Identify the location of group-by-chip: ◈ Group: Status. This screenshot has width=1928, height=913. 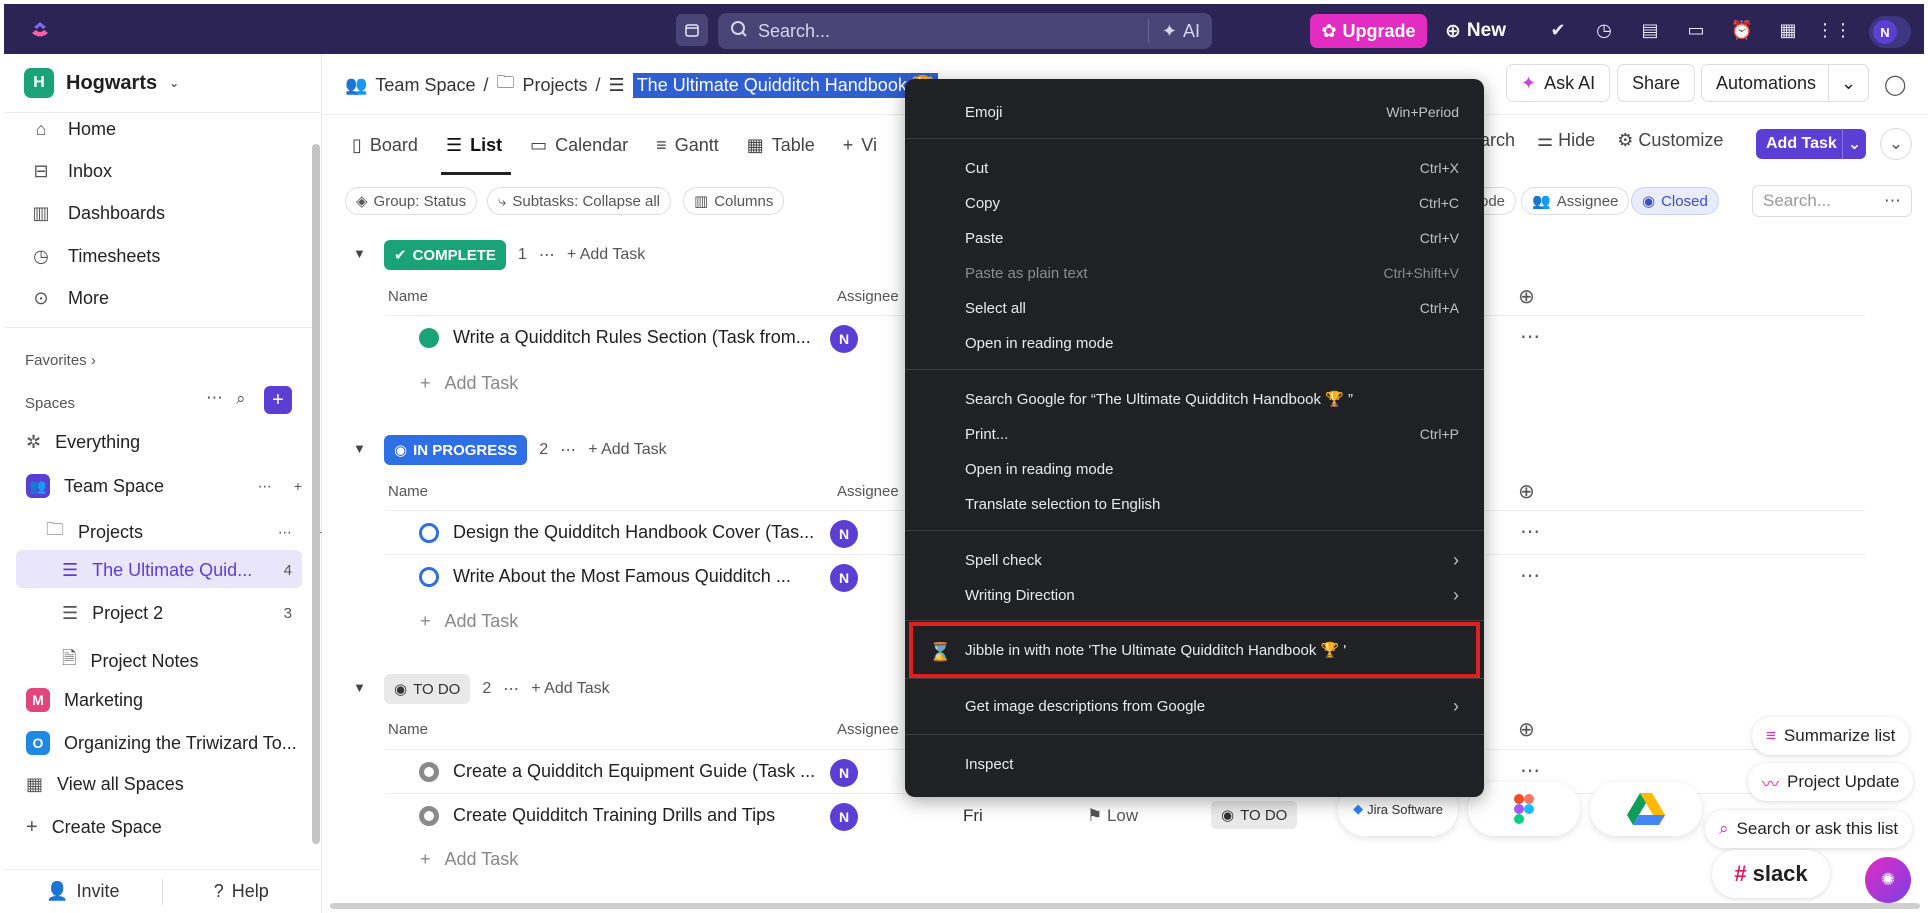
(411, 201).